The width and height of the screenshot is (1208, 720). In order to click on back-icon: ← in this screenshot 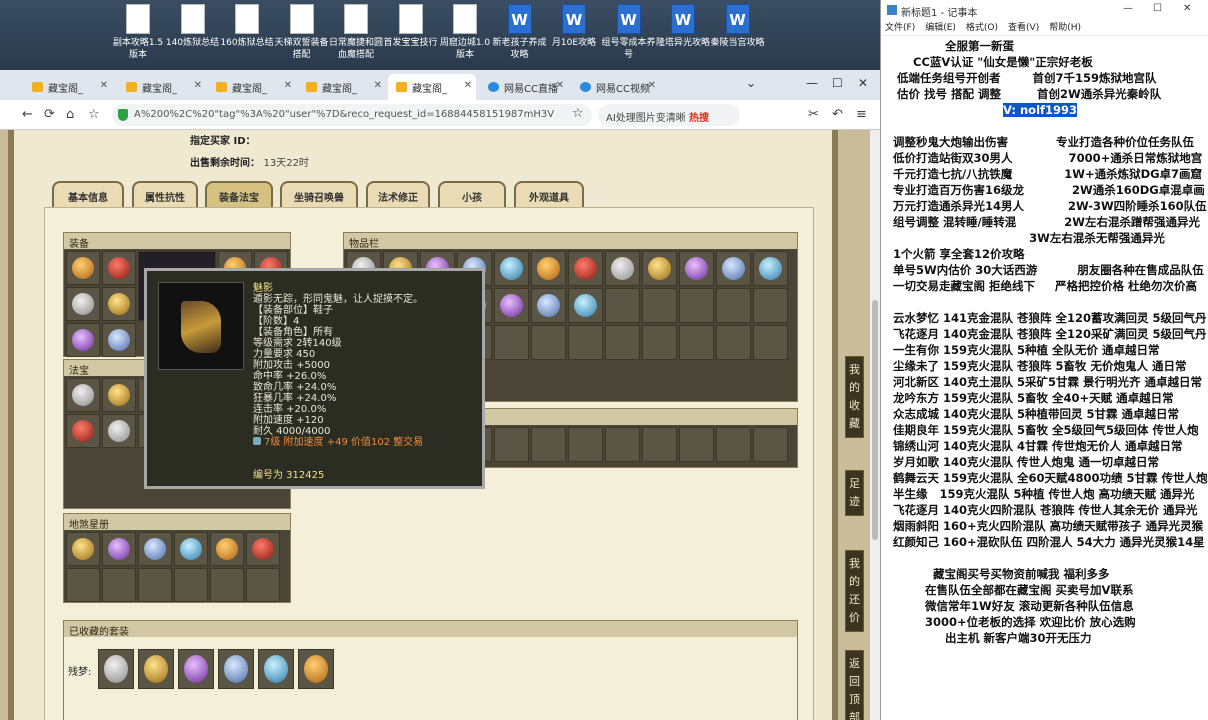, I will do `click(27, 114)`.